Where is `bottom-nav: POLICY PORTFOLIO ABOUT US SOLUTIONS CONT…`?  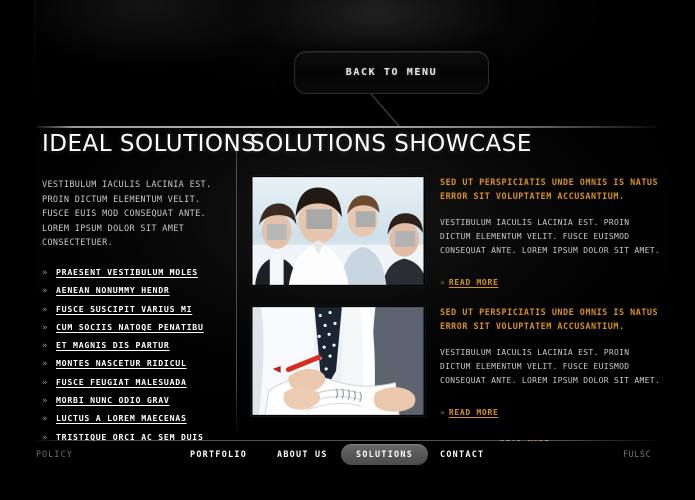 bottom-nav: POLICY PORTFOLIO ABOUT US SOLUTIONS CONT… is located at coordinates (347, 470).